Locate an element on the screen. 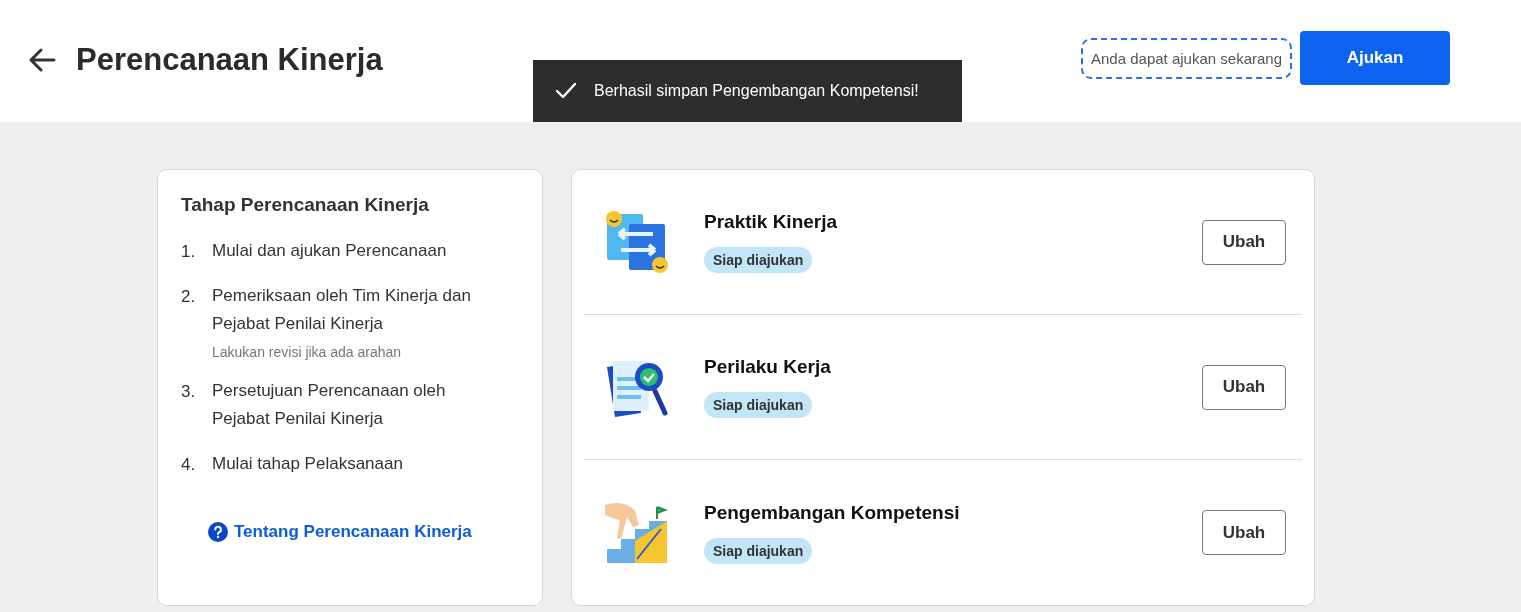 This screenshot has height=612, width=1521. submit-hint: Anda dapat ajukan sekarang is located at coordinates (1186, 58).